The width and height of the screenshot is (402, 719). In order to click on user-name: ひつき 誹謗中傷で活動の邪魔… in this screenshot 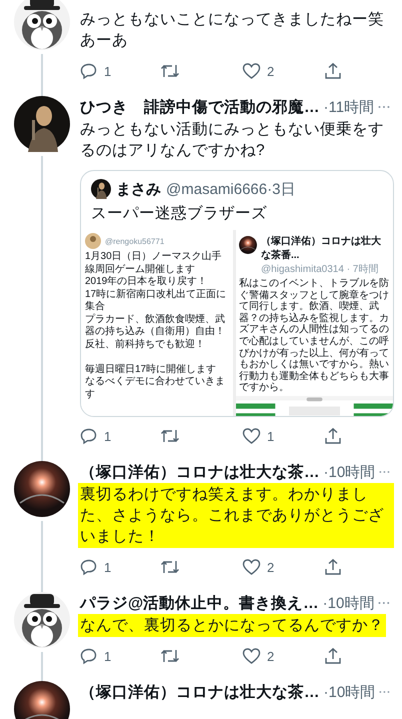, I will do `click(200, 107)`.